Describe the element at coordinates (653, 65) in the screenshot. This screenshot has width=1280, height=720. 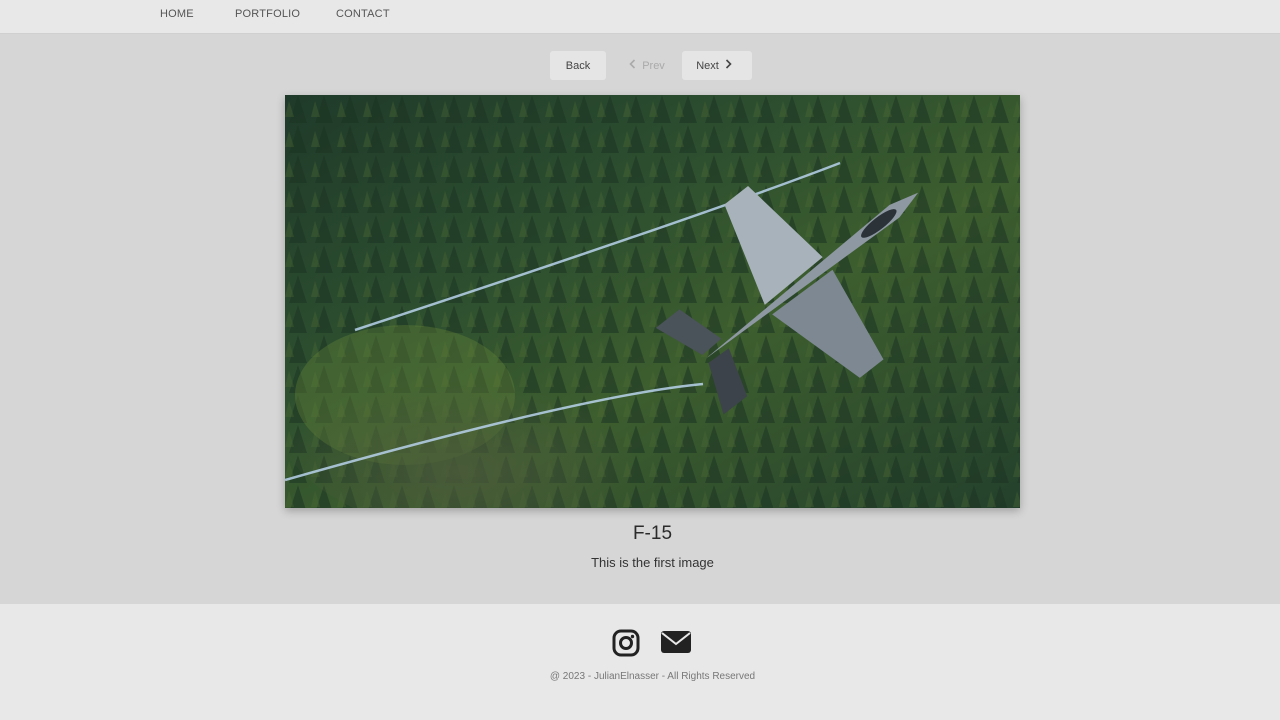
I see `prev-button-label: Prev` at that location.